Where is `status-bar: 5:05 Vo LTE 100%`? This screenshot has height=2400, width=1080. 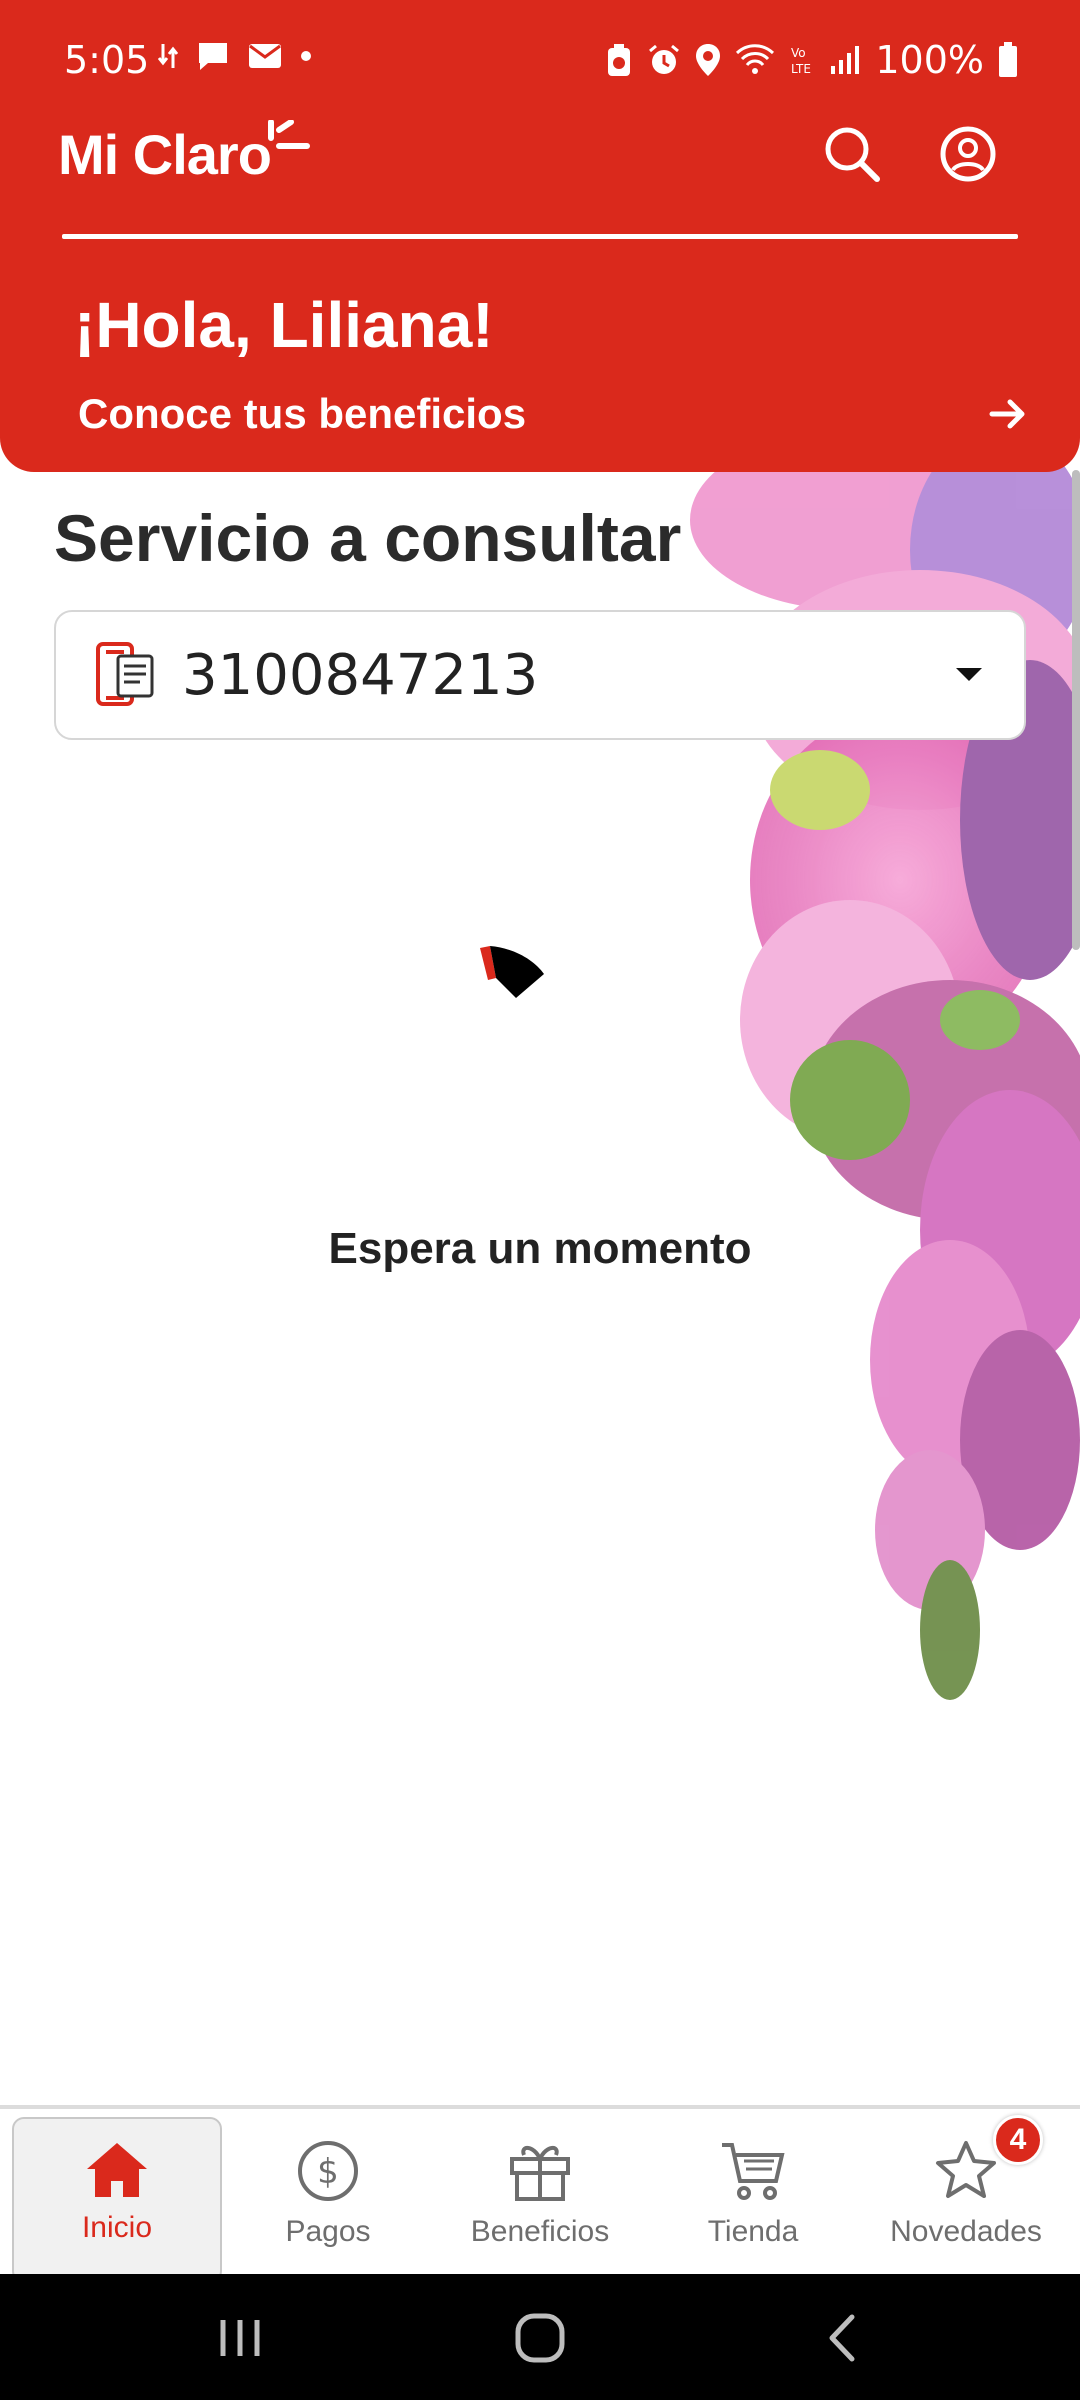 status-bar: 5:05 Vo LTE 100% is located at coordinates (540, 60).